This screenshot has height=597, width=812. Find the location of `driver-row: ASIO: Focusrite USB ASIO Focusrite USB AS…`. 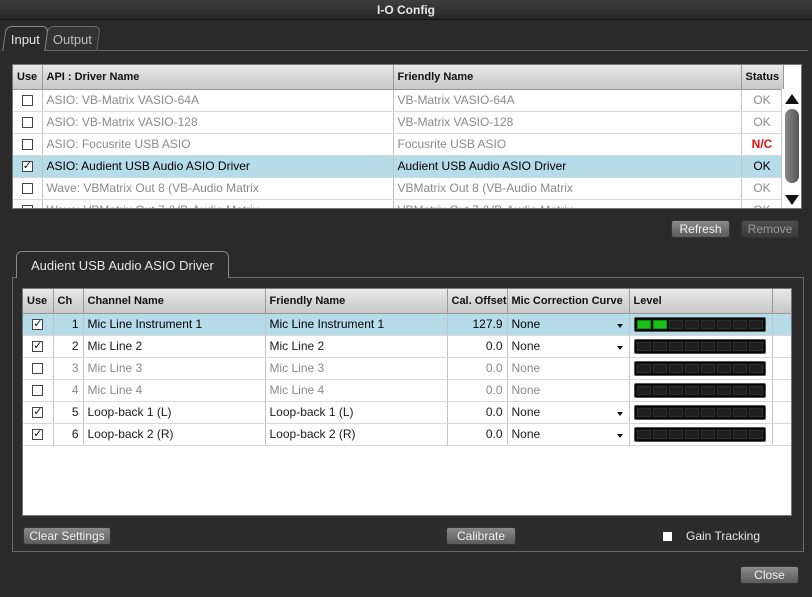

driver-row: ASIO: Focusrite USB ASIO Focusrite USB AS… is located at coordinates (398, 144).